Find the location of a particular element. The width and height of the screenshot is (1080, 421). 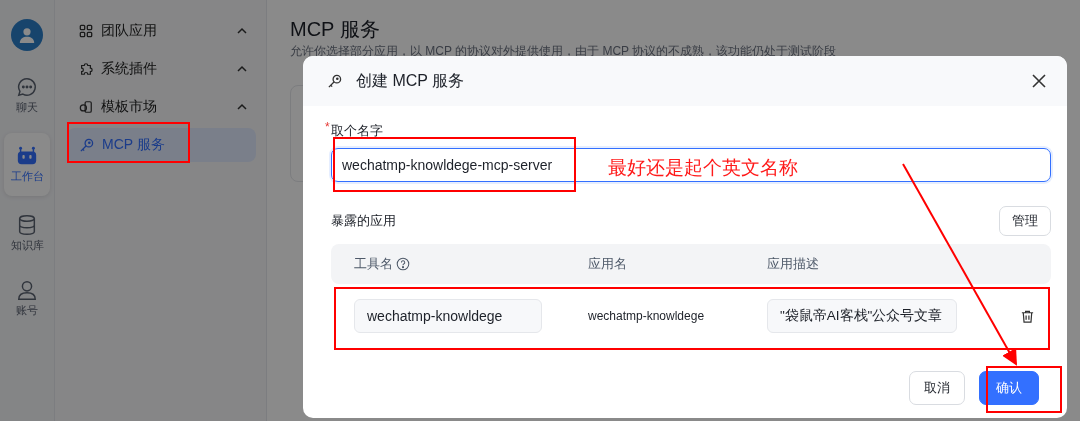

shapes-icon is located at coordinates (86, 107).